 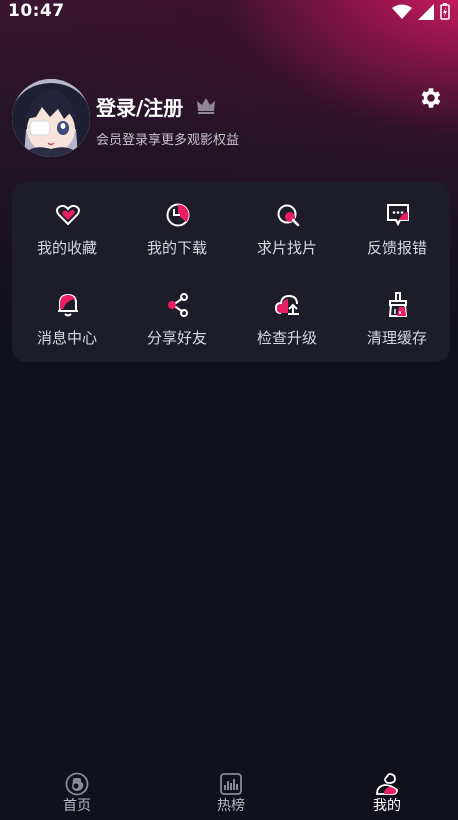 I want to click on menu-item-check-update: 检查升级, so click(x=287, y=312).